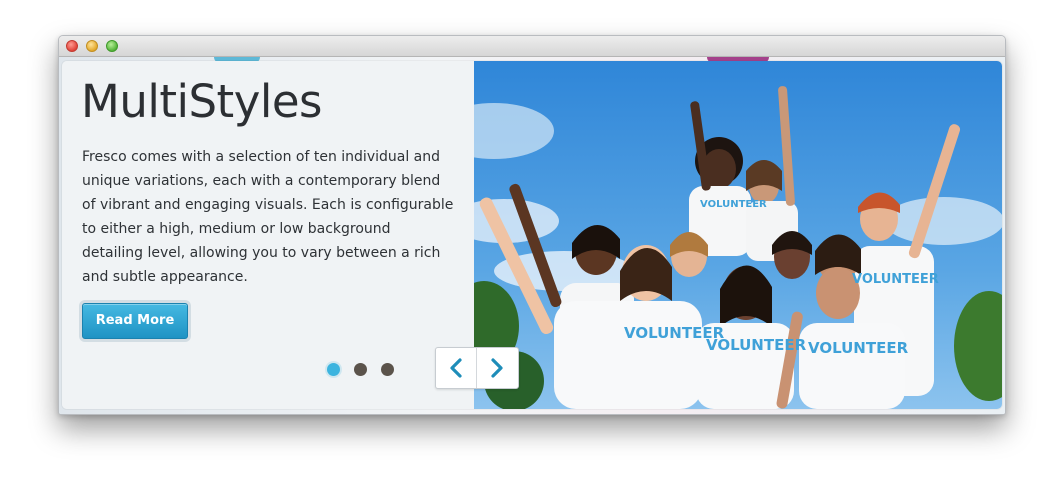  I want to click on next-slide-button, so click(497, 368).